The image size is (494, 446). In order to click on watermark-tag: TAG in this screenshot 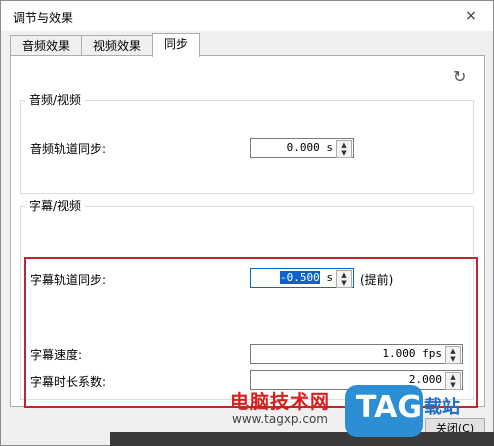, I will do `click(389, 407)`.